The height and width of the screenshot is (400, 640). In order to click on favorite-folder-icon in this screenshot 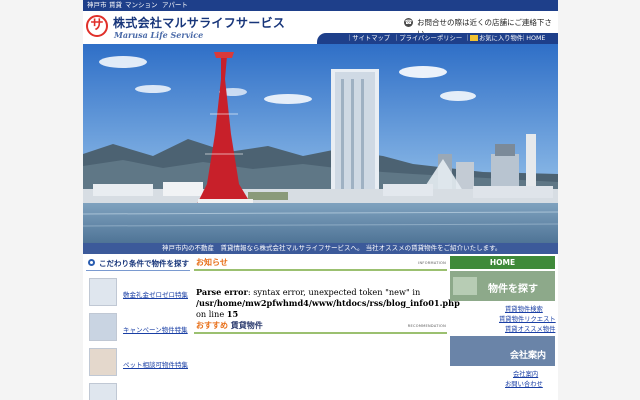, I will do `click(474, 38)`.